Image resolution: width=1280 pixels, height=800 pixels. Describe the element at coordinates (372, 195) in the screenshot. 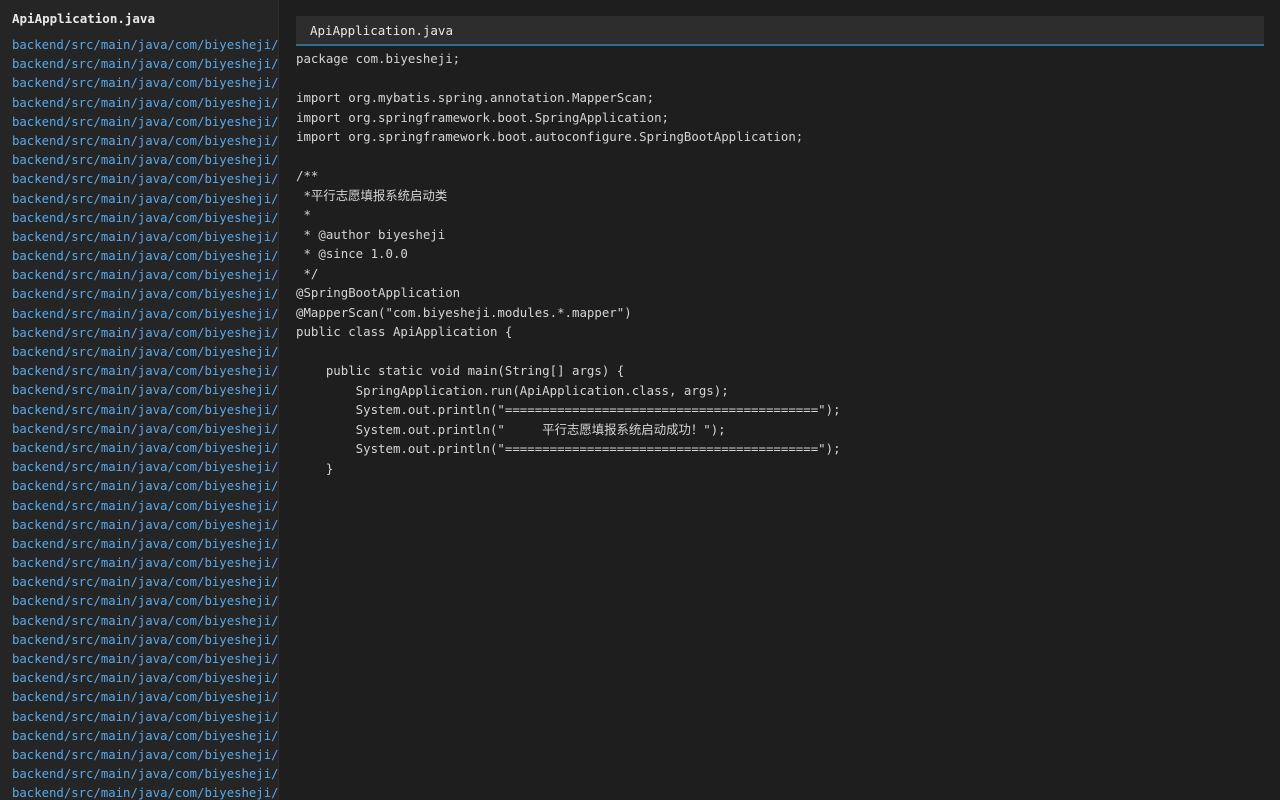

I see `code-line: *平行志愿填报系统启动类` at that location.